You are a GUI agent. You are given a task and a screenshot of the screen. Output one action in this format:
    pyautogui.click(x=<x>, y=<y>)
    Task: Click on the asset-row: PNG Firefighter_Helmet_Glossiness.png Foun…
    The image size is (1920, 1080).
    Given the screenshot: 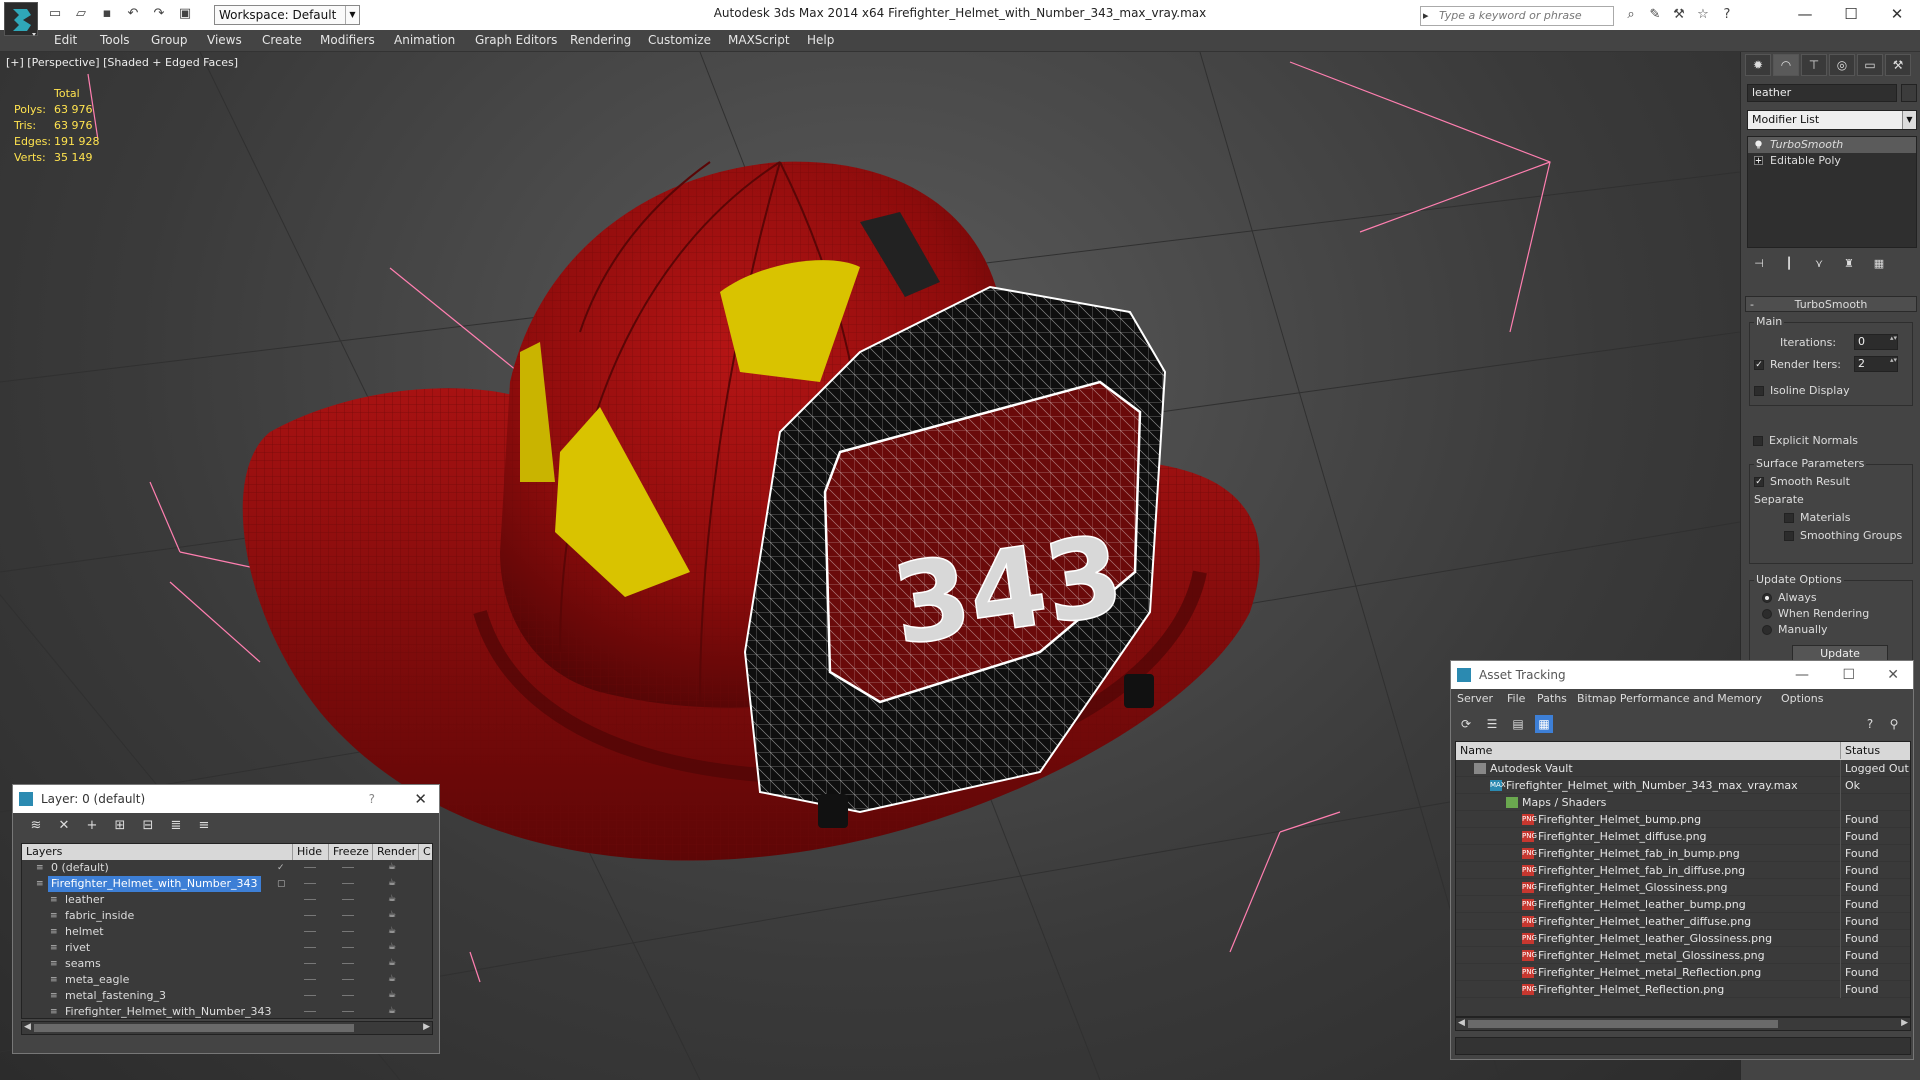 What is the action you would take?
    pyautogui.click(x=1683, y=887)
    